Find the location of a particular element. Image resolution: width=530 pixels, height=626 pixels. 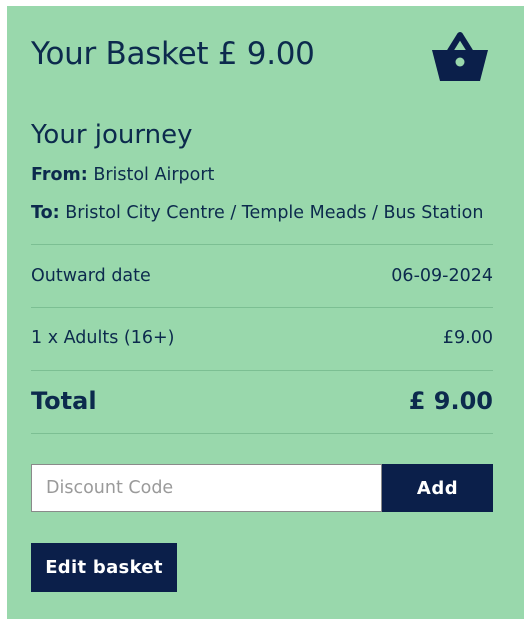

basket-title: Your Basket £ 9.00 is located at coordinates (173, 54).